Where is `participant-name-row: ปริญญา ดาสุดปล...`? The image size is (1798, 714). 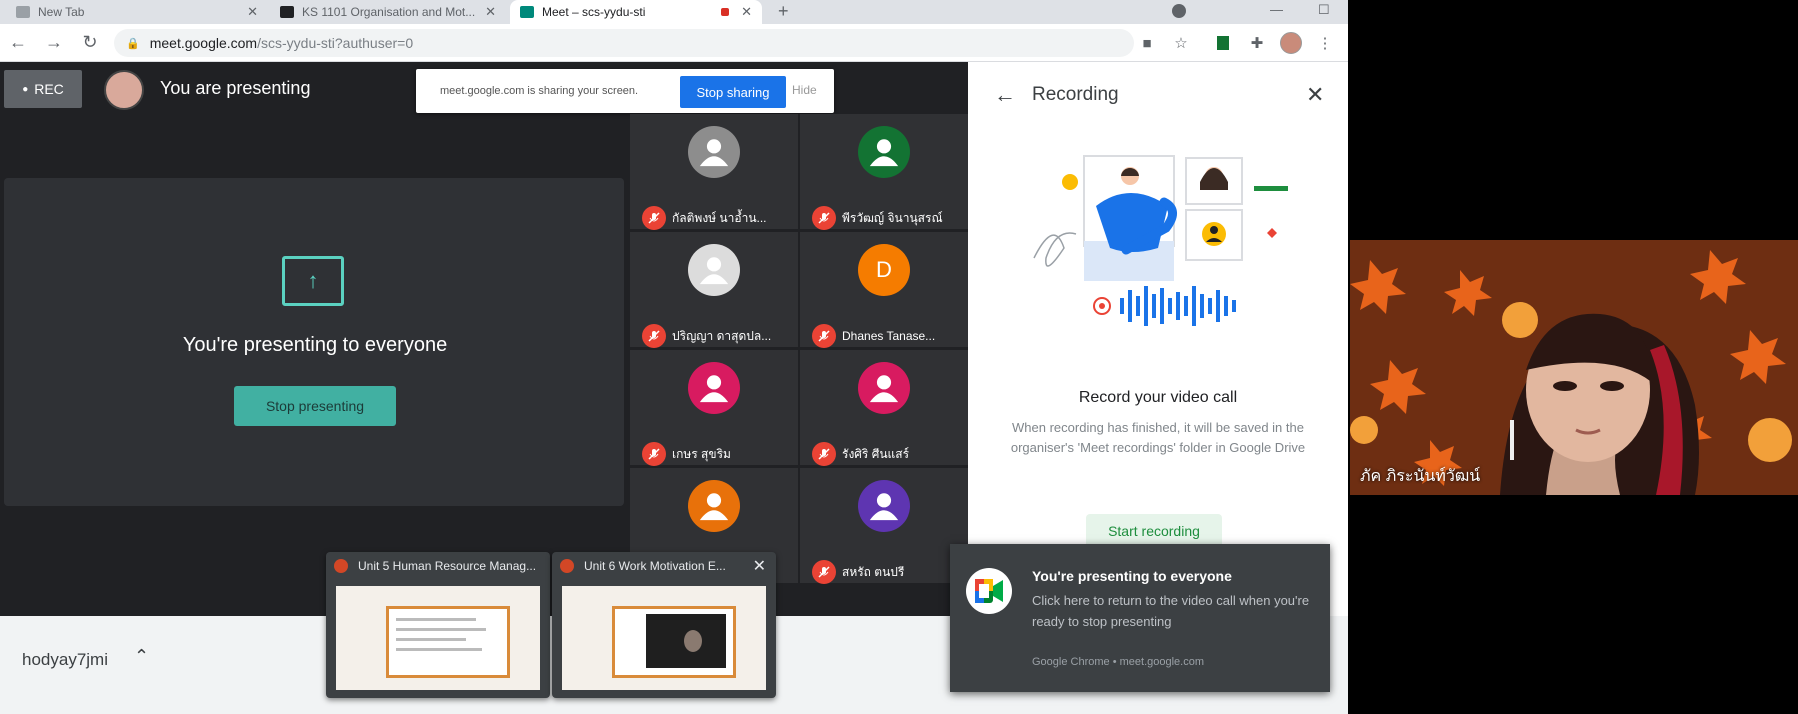
participant-name-row: ปริญญา ดาสุดปล... is located at coordinates (719, 336).